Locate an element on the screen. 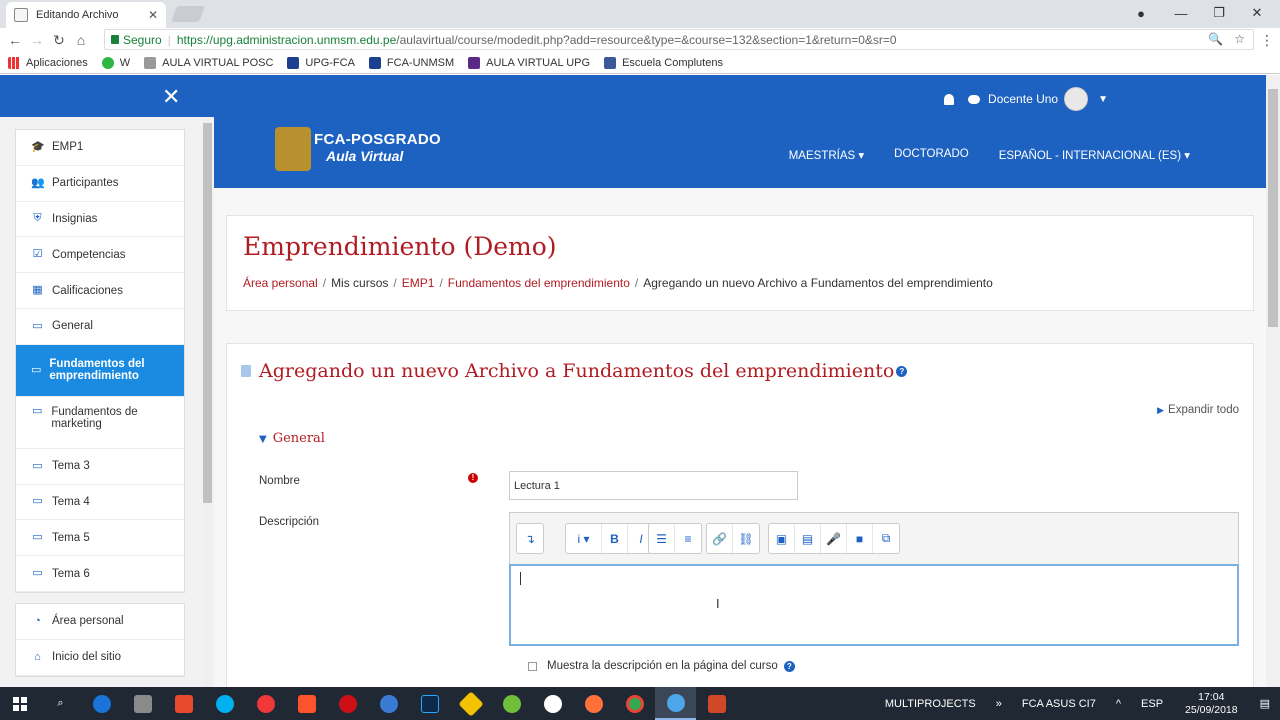 The image size is (1280, 720). file-manager-icon is located at coordinates (142, 703).